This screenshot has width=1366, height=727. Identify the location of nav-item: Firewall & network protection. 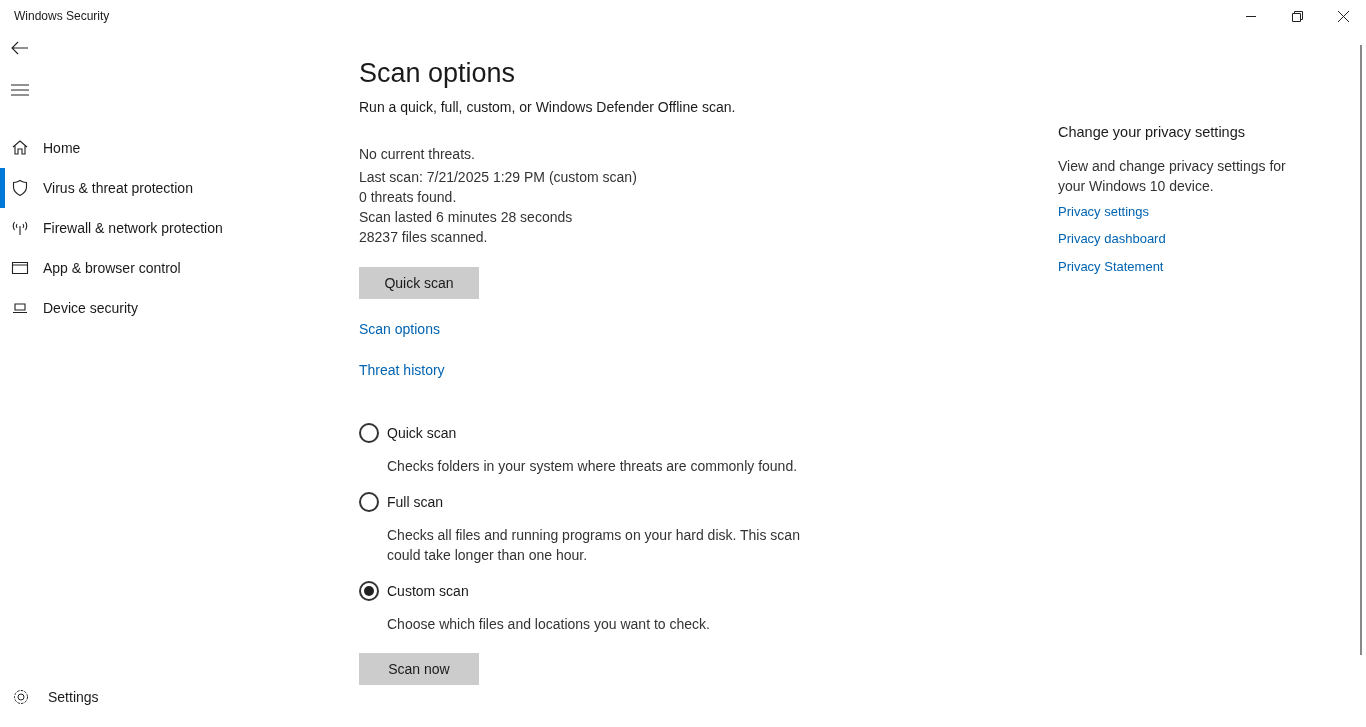
(170, 228).